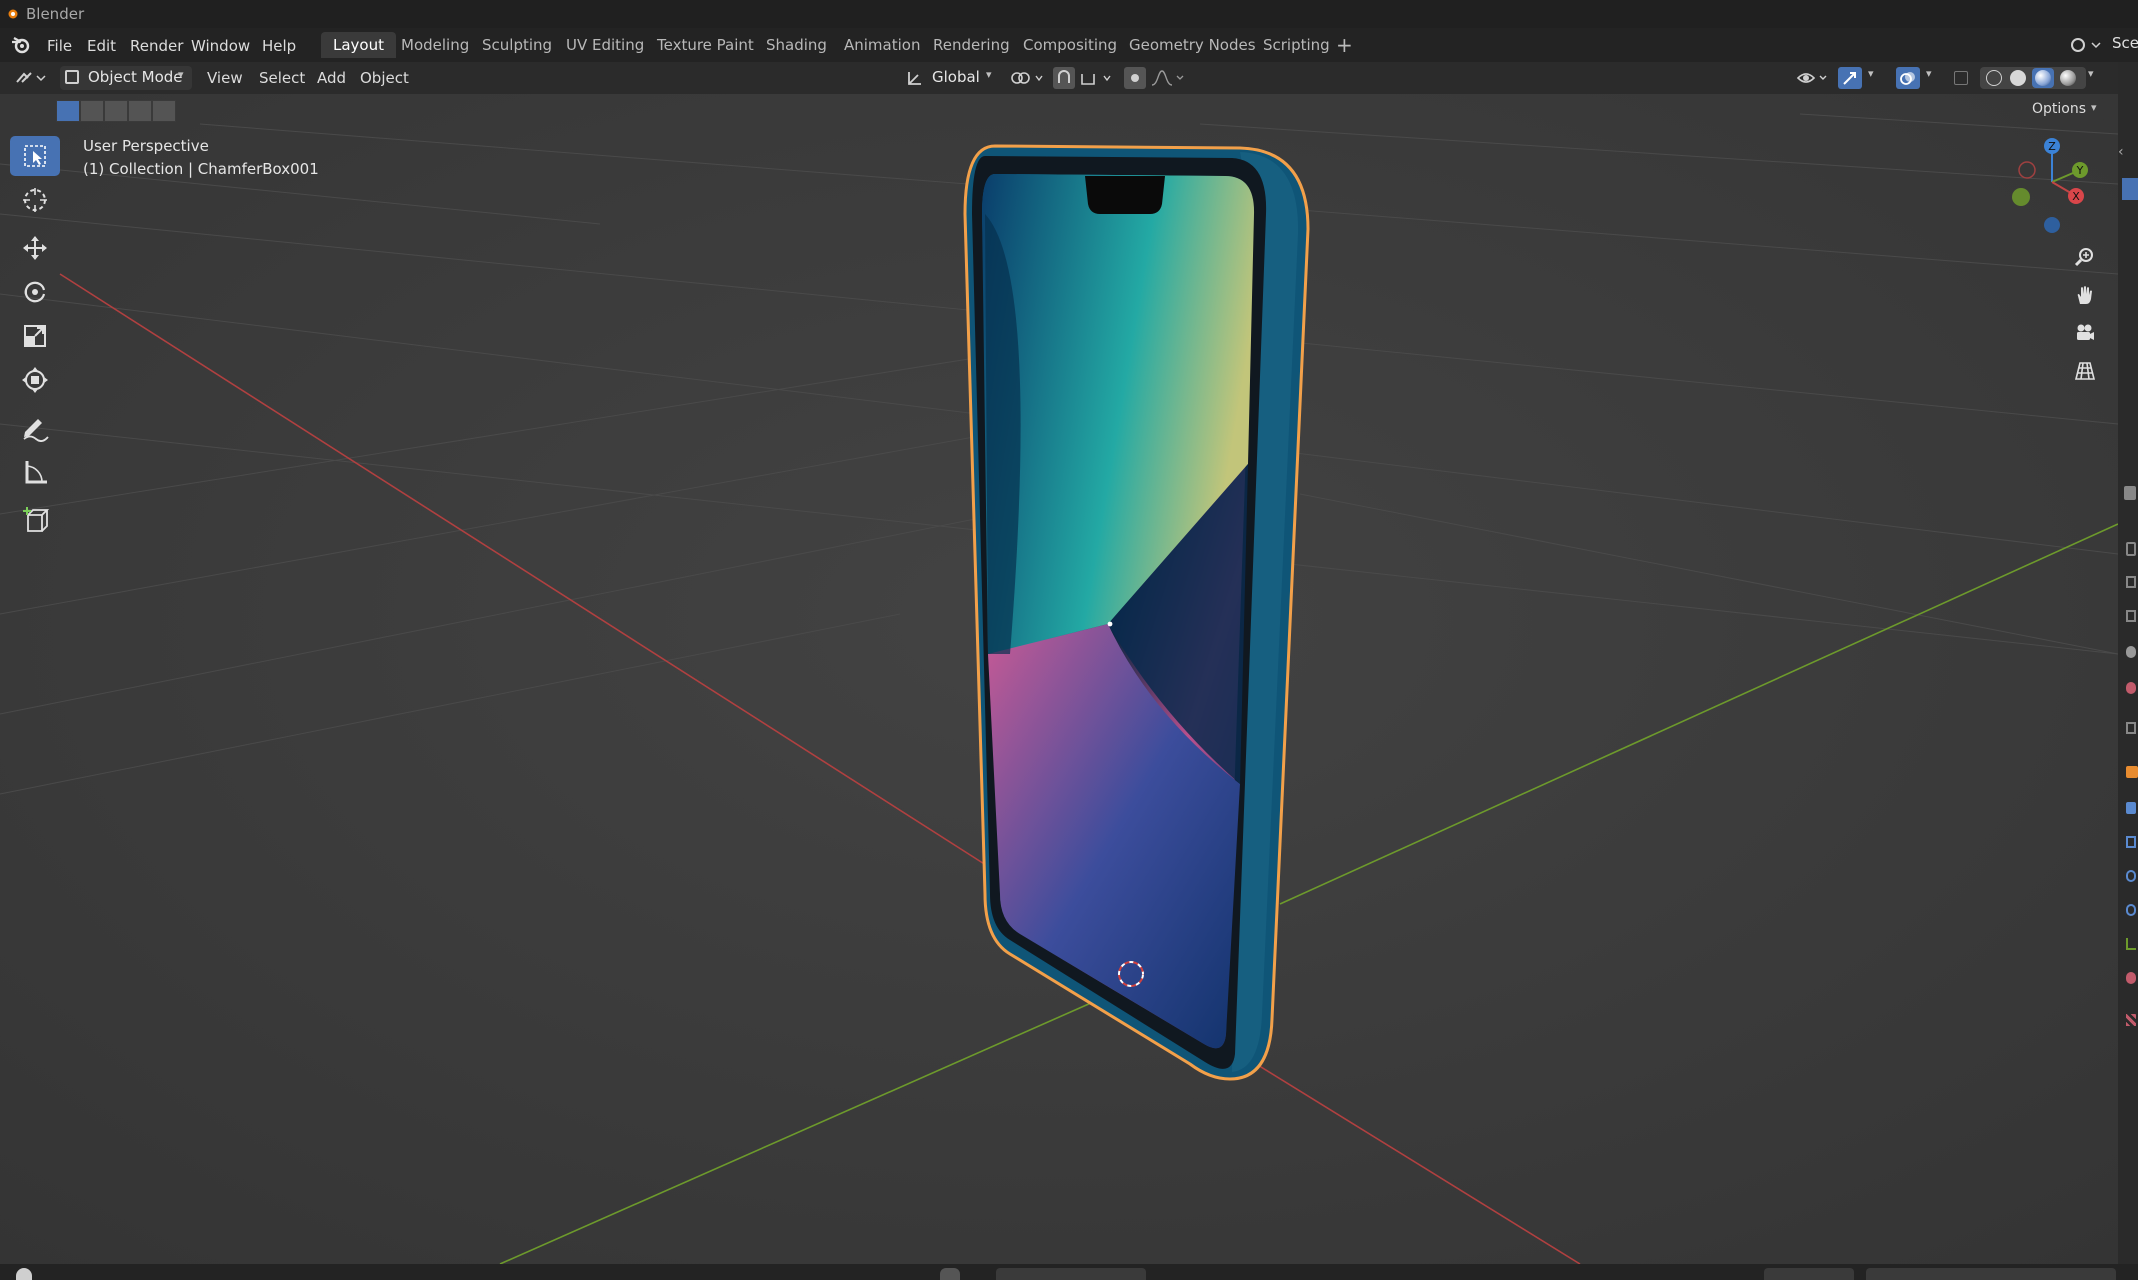 This screenshot has width=2138, height=1280. Describe the element at coordinates (1961, 78) in the screenshot. I see `xray-icon` at that location.